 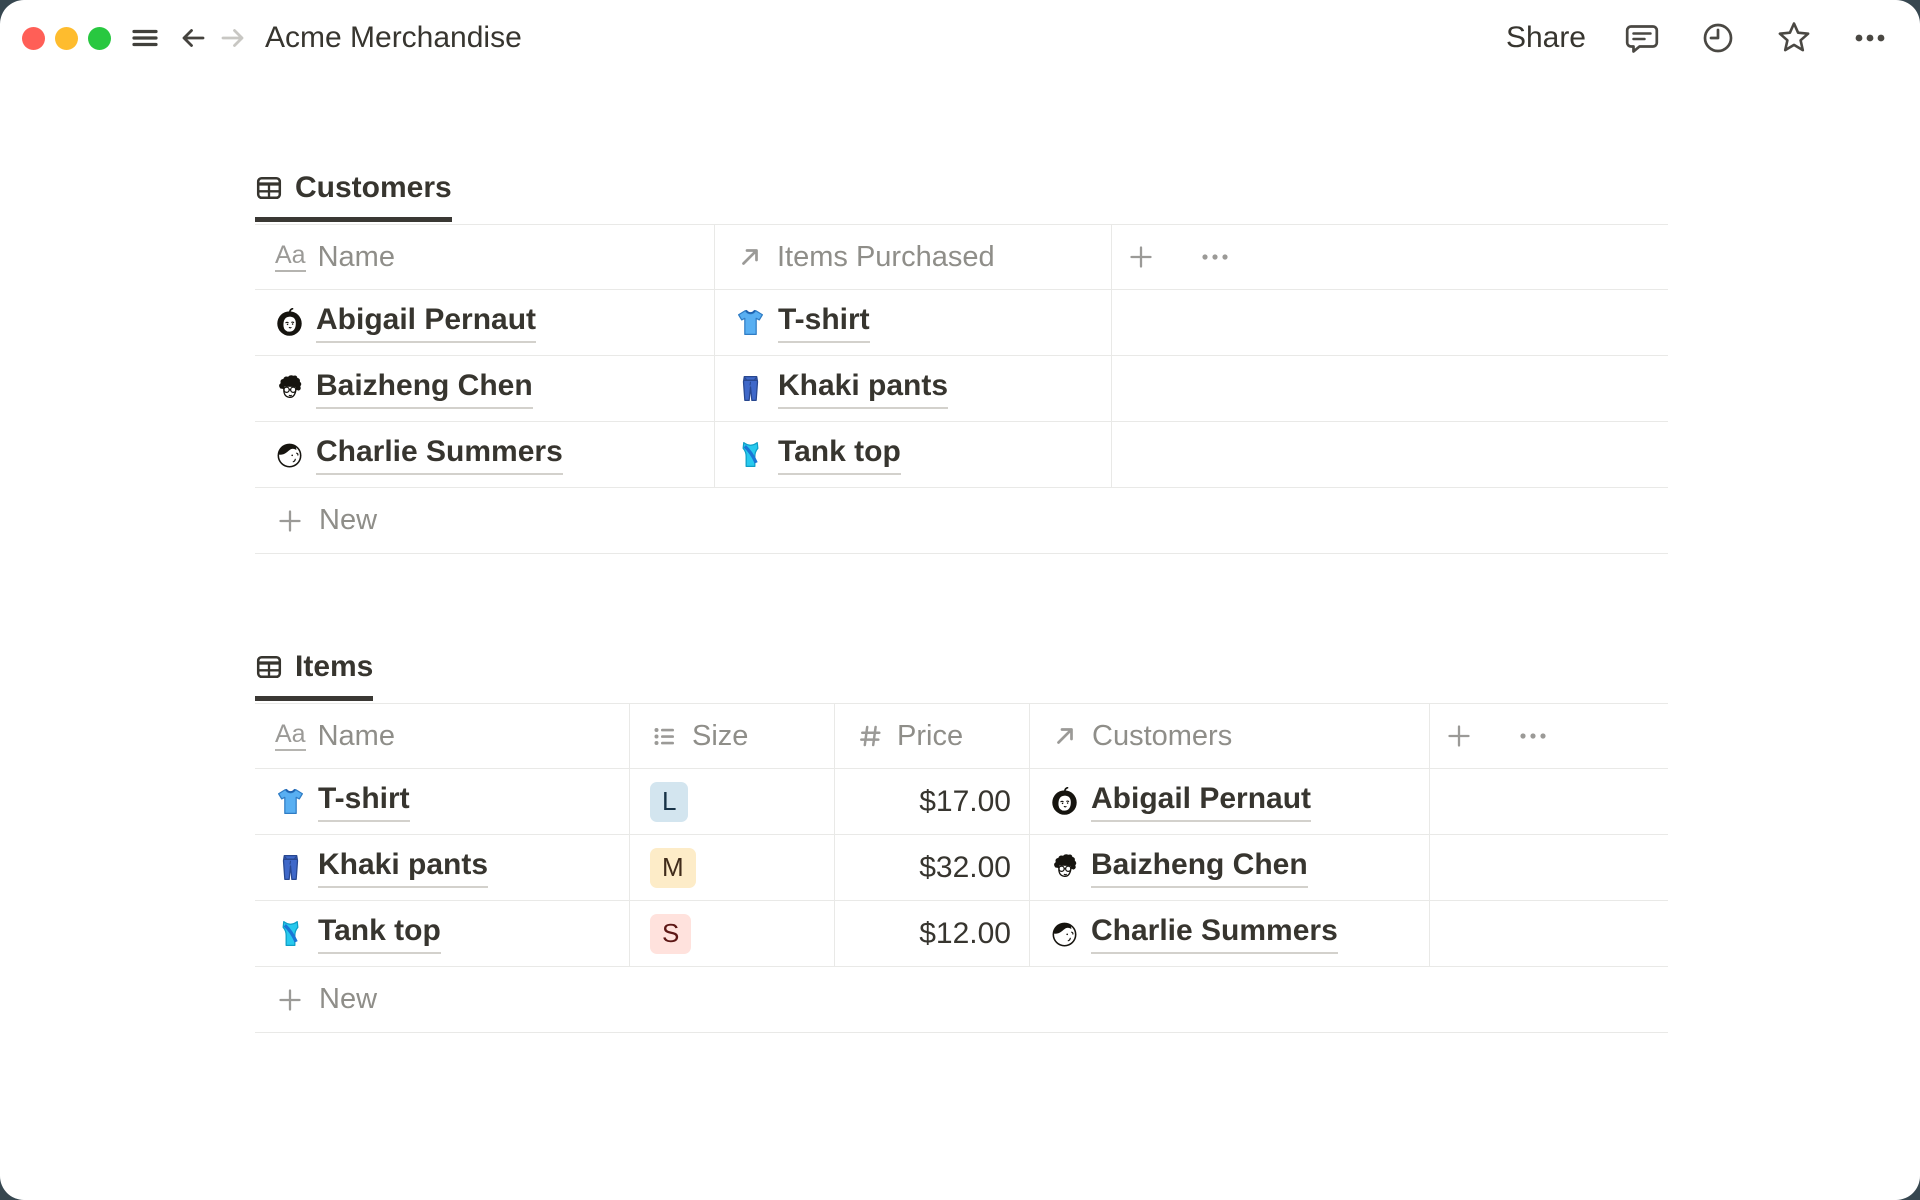 What do you see at coordinates (913, 322) in the screenshot?
I see `items-purchased-cell: T-shirt` at bounding box center [913, 322].